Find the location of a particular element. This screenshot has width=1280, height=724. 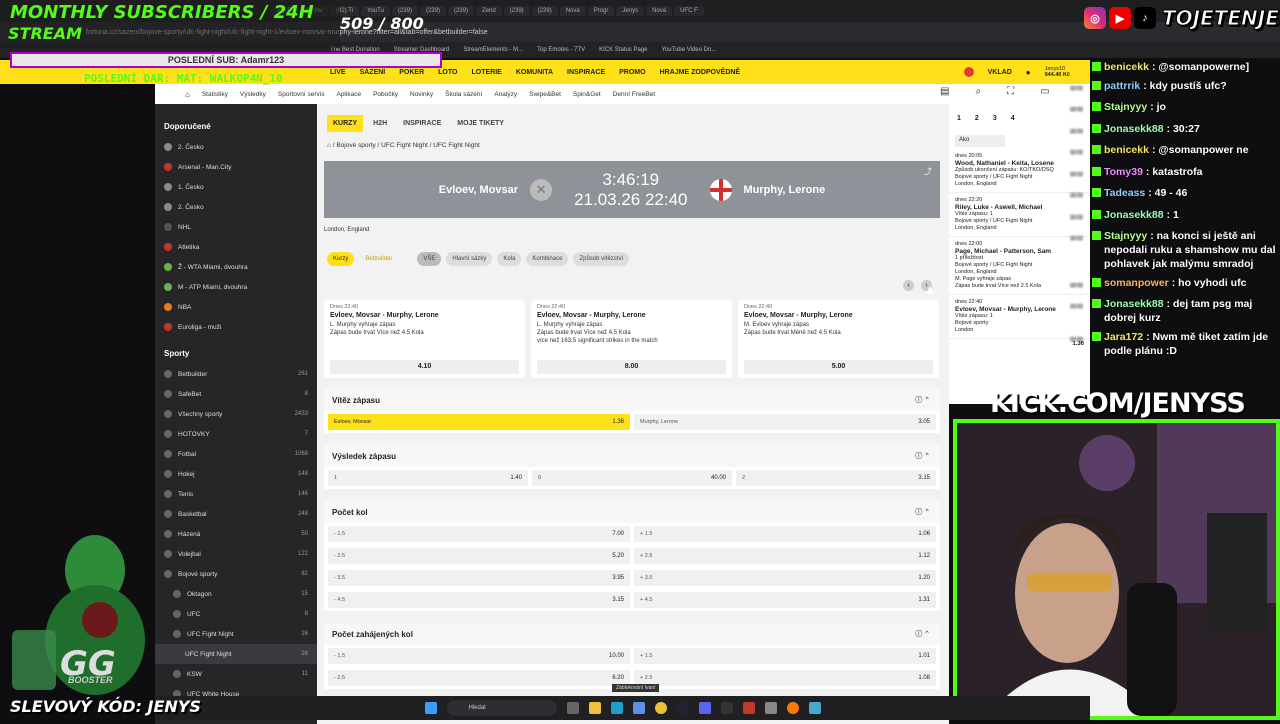

chat-username: Tomy39 is located at coordinates (1123, 172).